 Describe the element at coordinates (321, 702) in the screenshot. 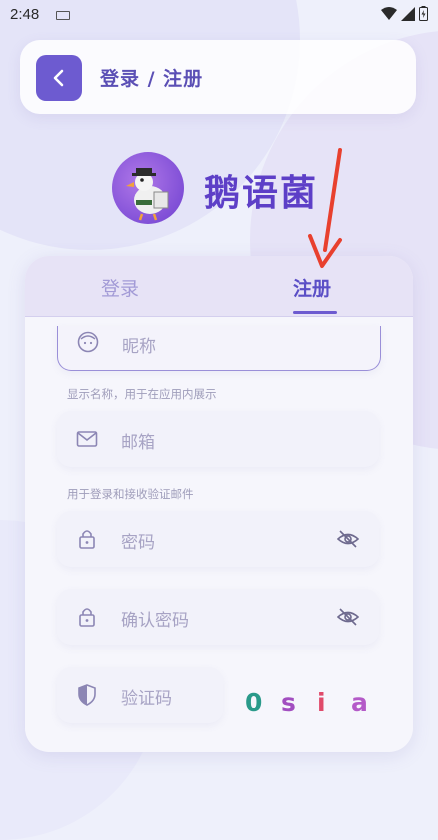

I see `captcha-char: i` at that location.